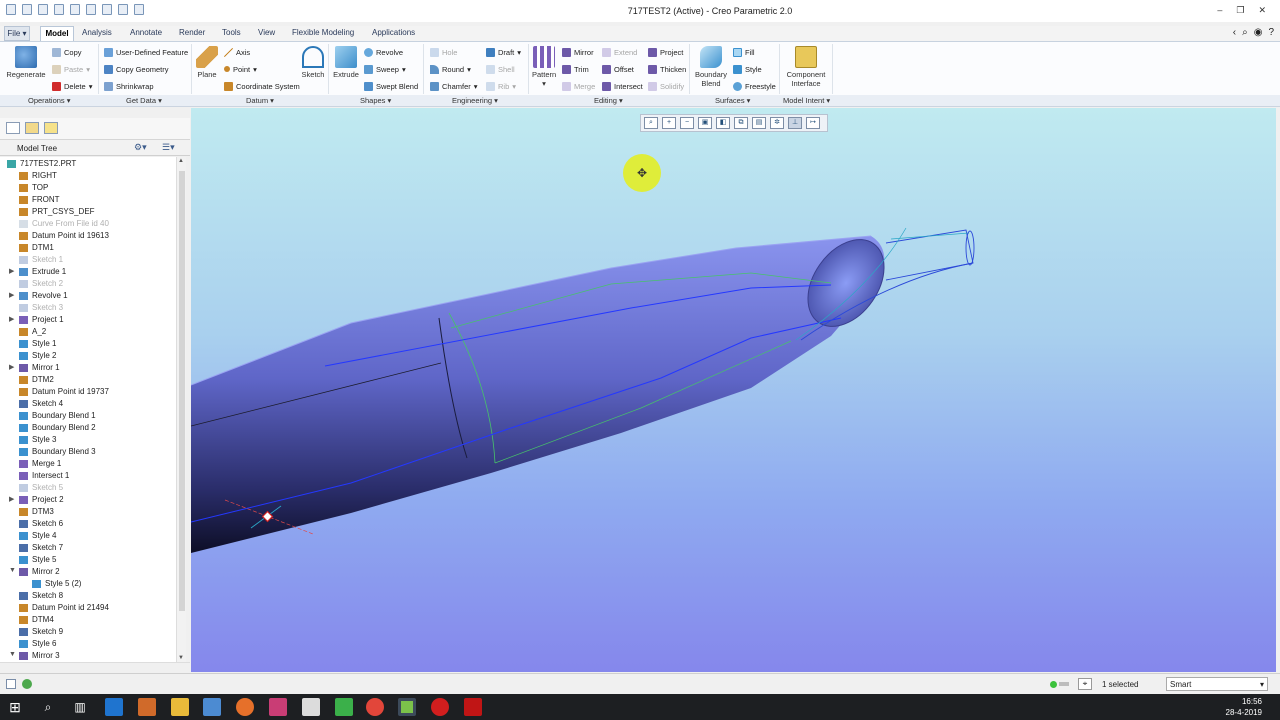  What do you see at coordinates (67, 52) in the screenshot?
I see `copy-button: Copy` at bounding box center [67, 52].